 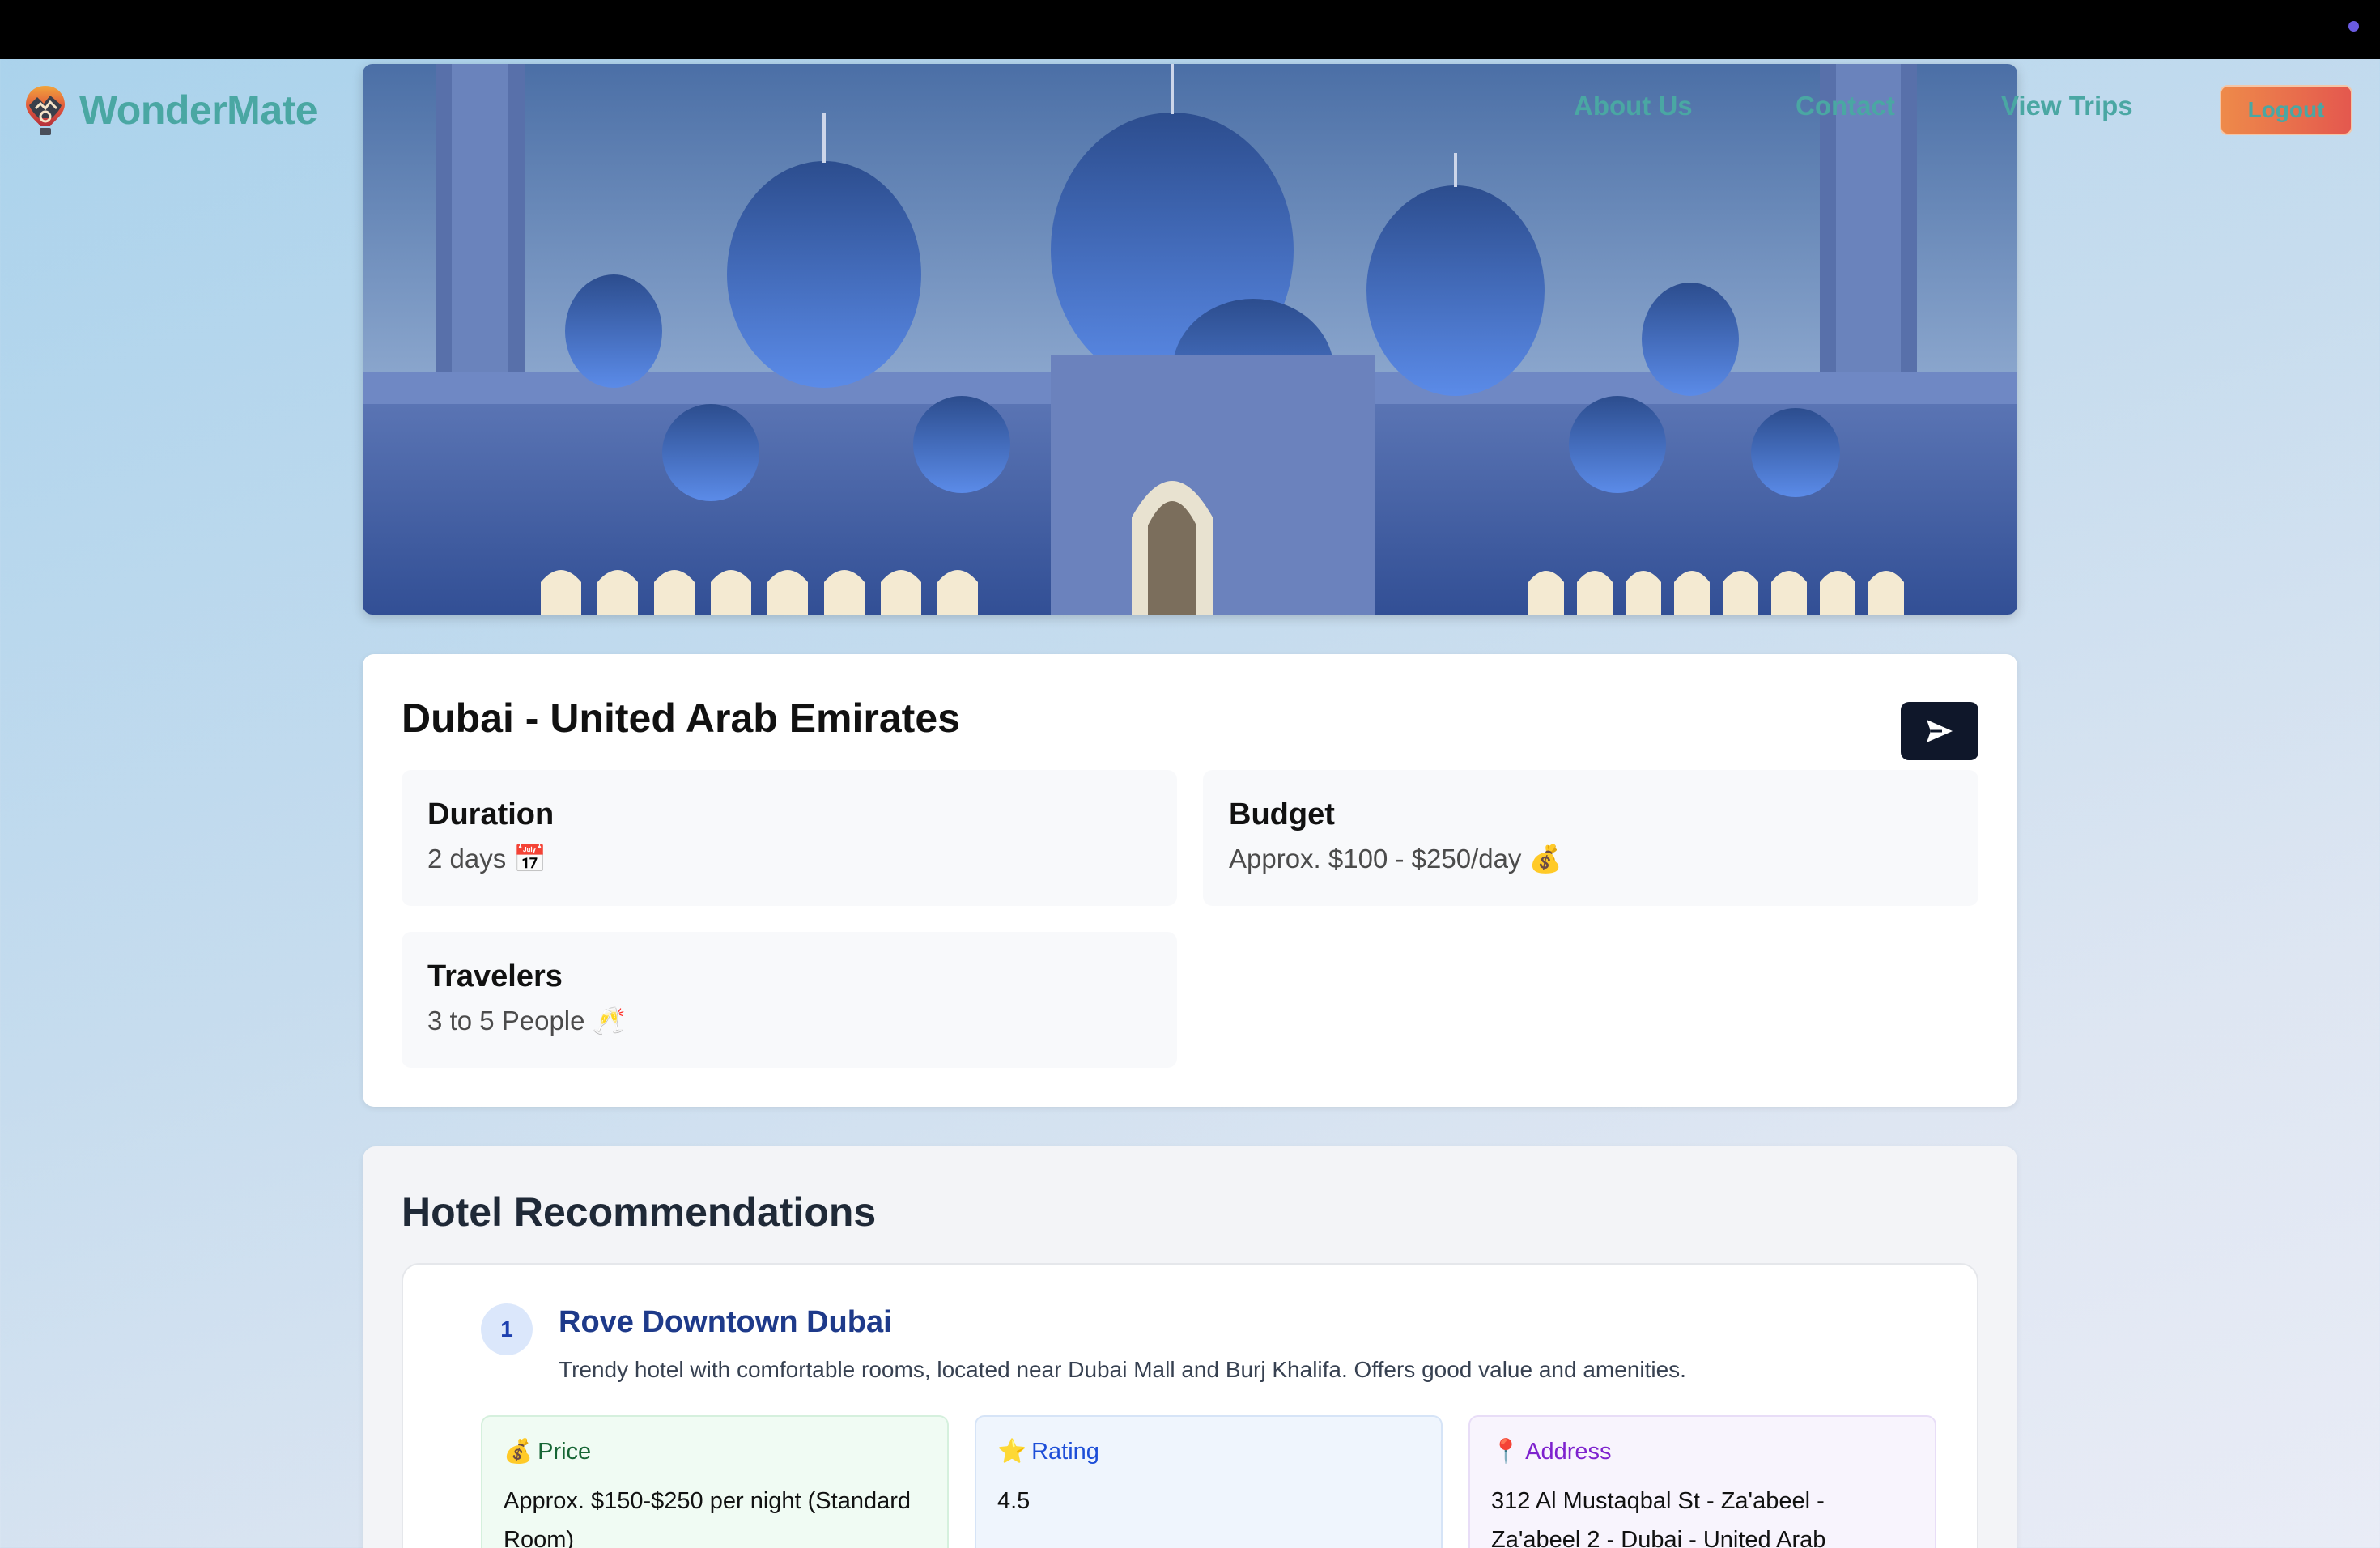 What do you see at coordinates (2286, 110) in the screenshot?
I see `logout-button: Logout` at bounding box center [2286, 110].